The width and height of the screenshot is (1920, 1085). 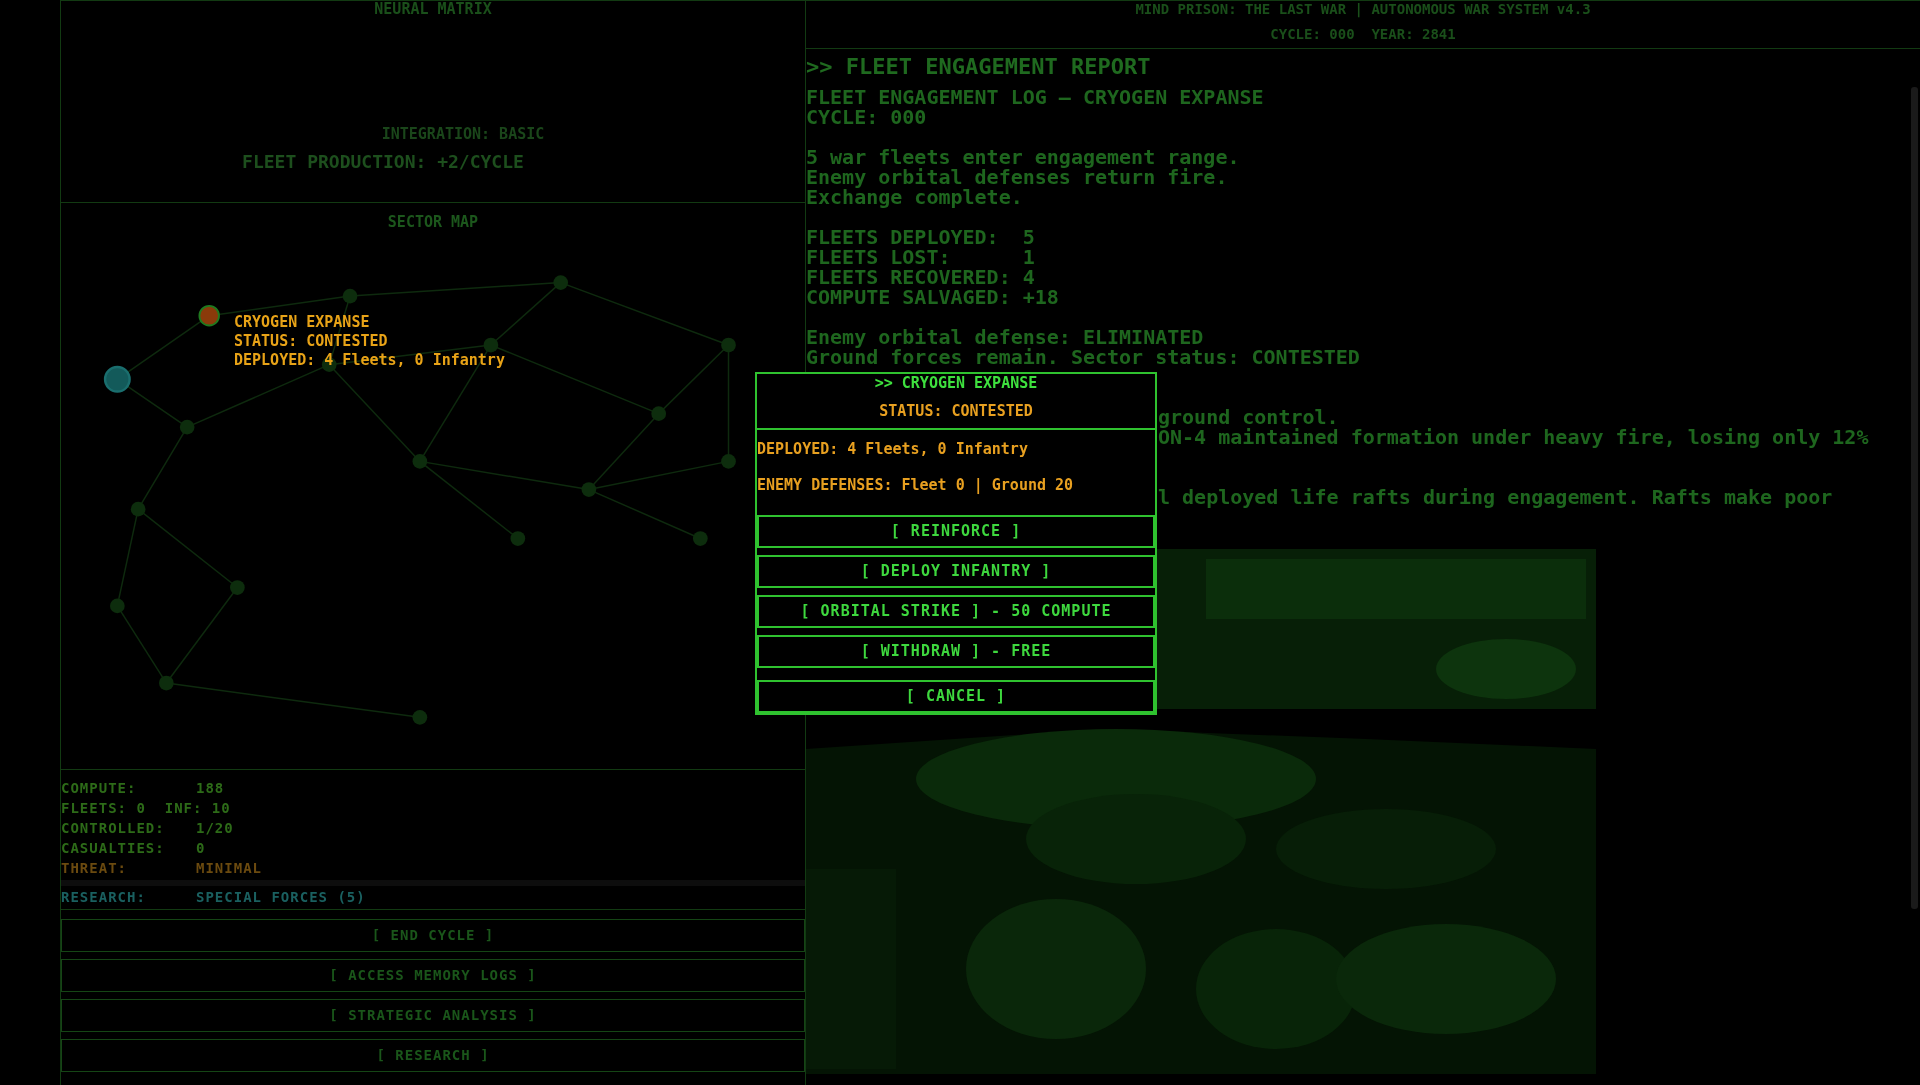 What do you see at coordinates (1249, 417) in the screenshot?
I see `log-line: ground control.` at bounding box center [1249, 417].